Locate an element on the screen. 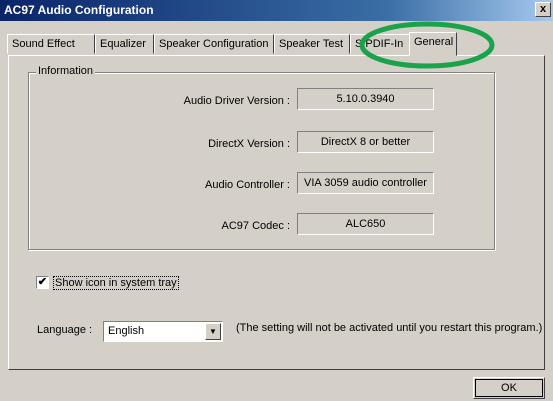  checkmark-icon: ✔ is located at coordinates (42, 282).